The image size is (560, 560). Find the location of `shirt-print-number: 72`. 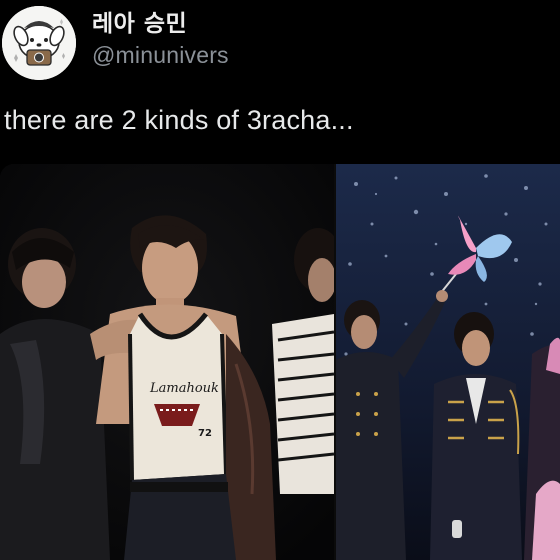

shirt-print-number: 72 is located at coordinates (205, 433).